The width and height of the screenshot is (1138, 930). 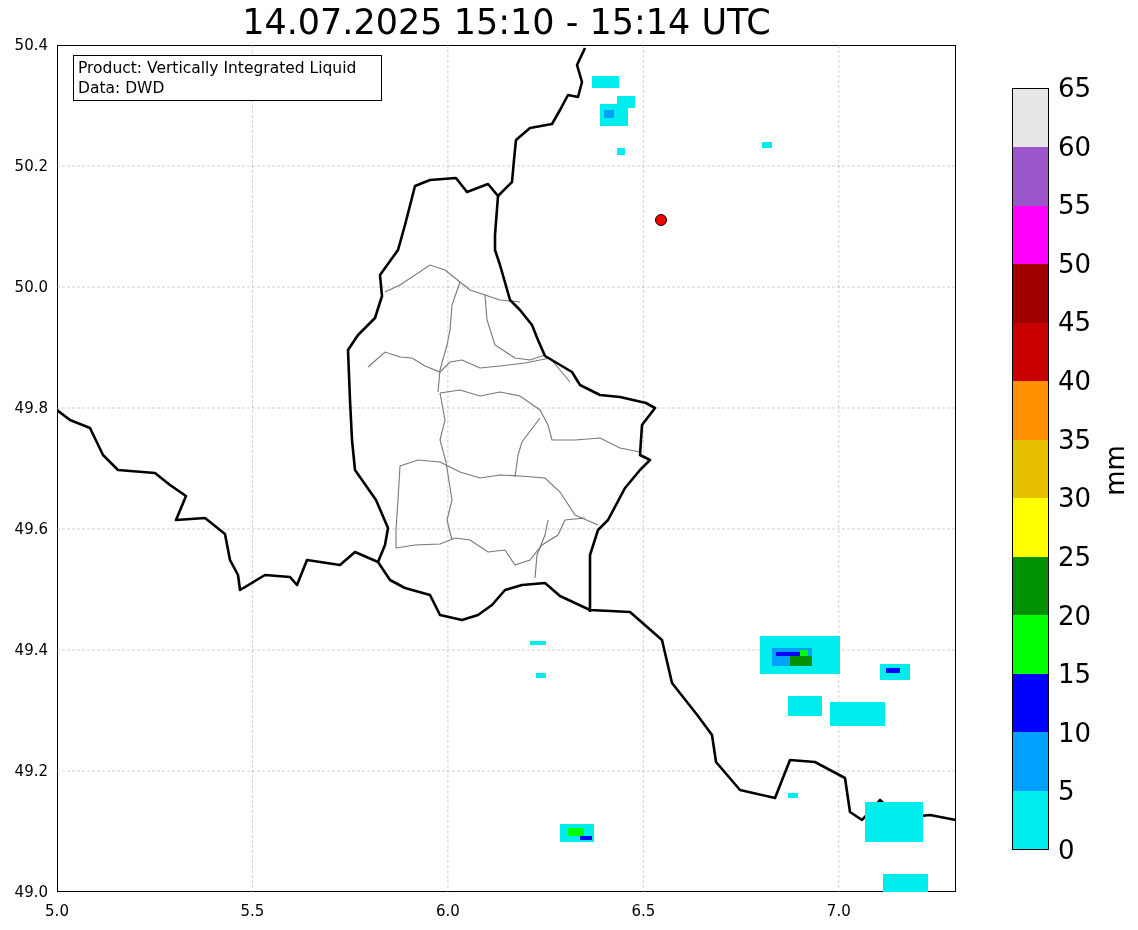 I want to click on location-marker, so click(x=661, y=220).